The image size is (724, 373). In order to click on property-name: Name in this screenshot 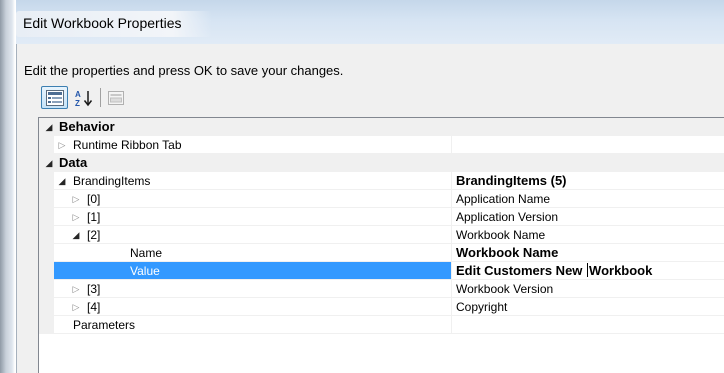, I will do `click(146, 253)`.